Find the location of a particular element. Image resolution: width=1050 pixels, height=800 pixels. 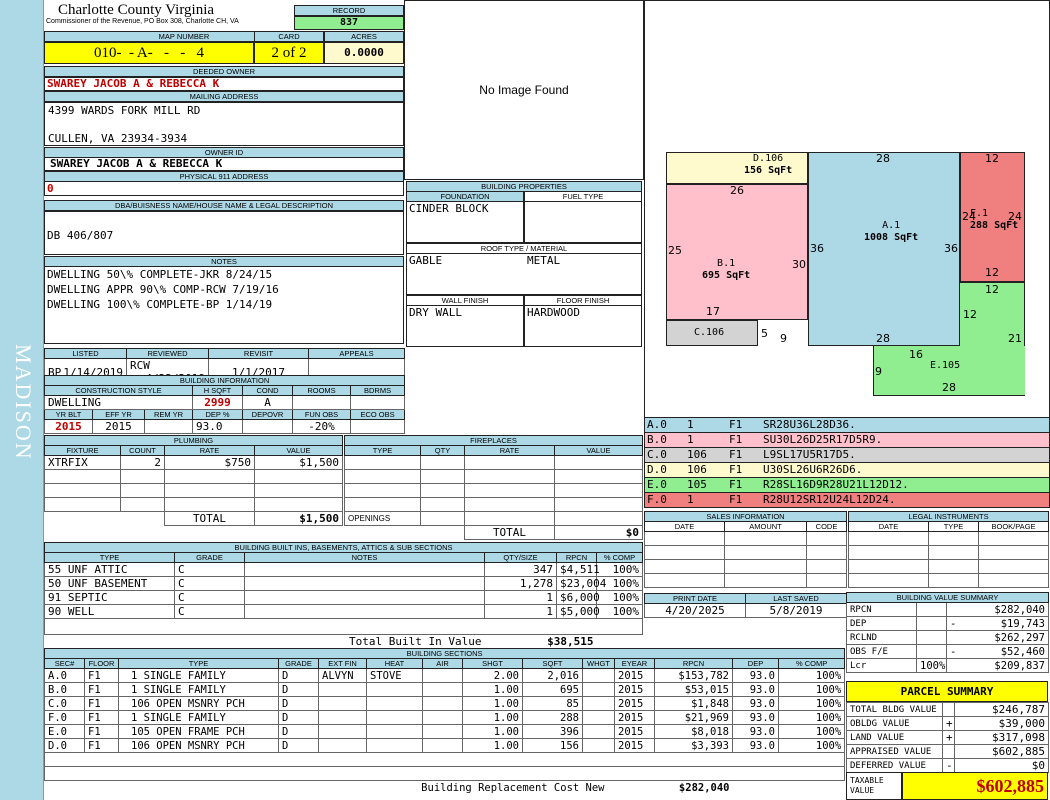

note-line: DWELLING APPR 90\% COMP-RCW 7/19/16 is located at coordinates (163, 289).